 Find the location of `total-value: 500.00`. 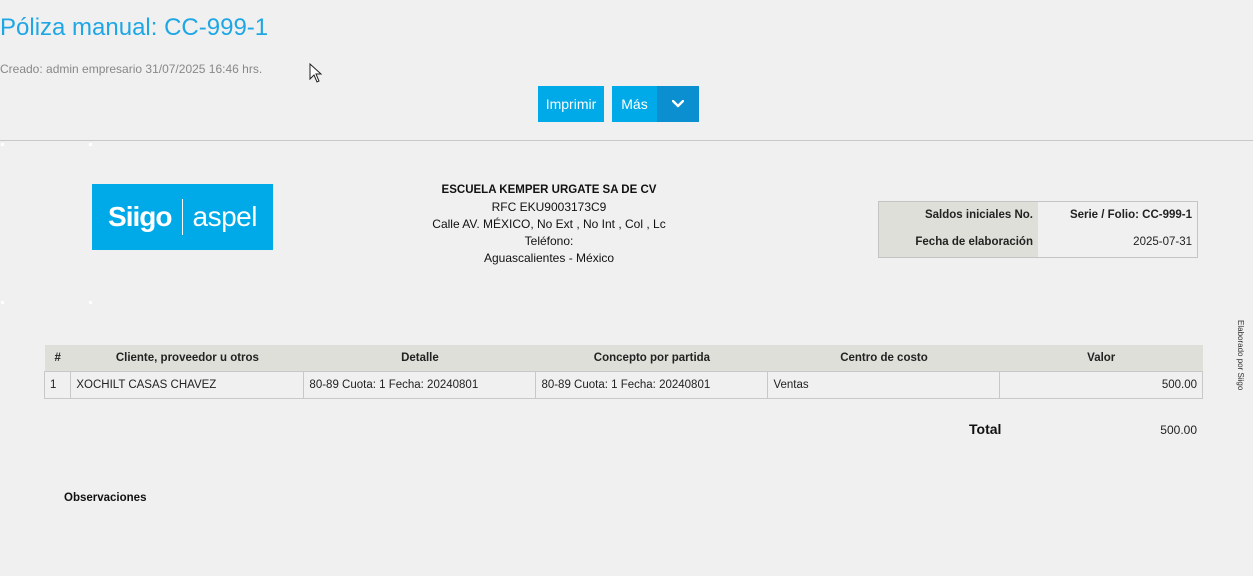

total-value: 500.00 is located at coordinates (1178, 430).